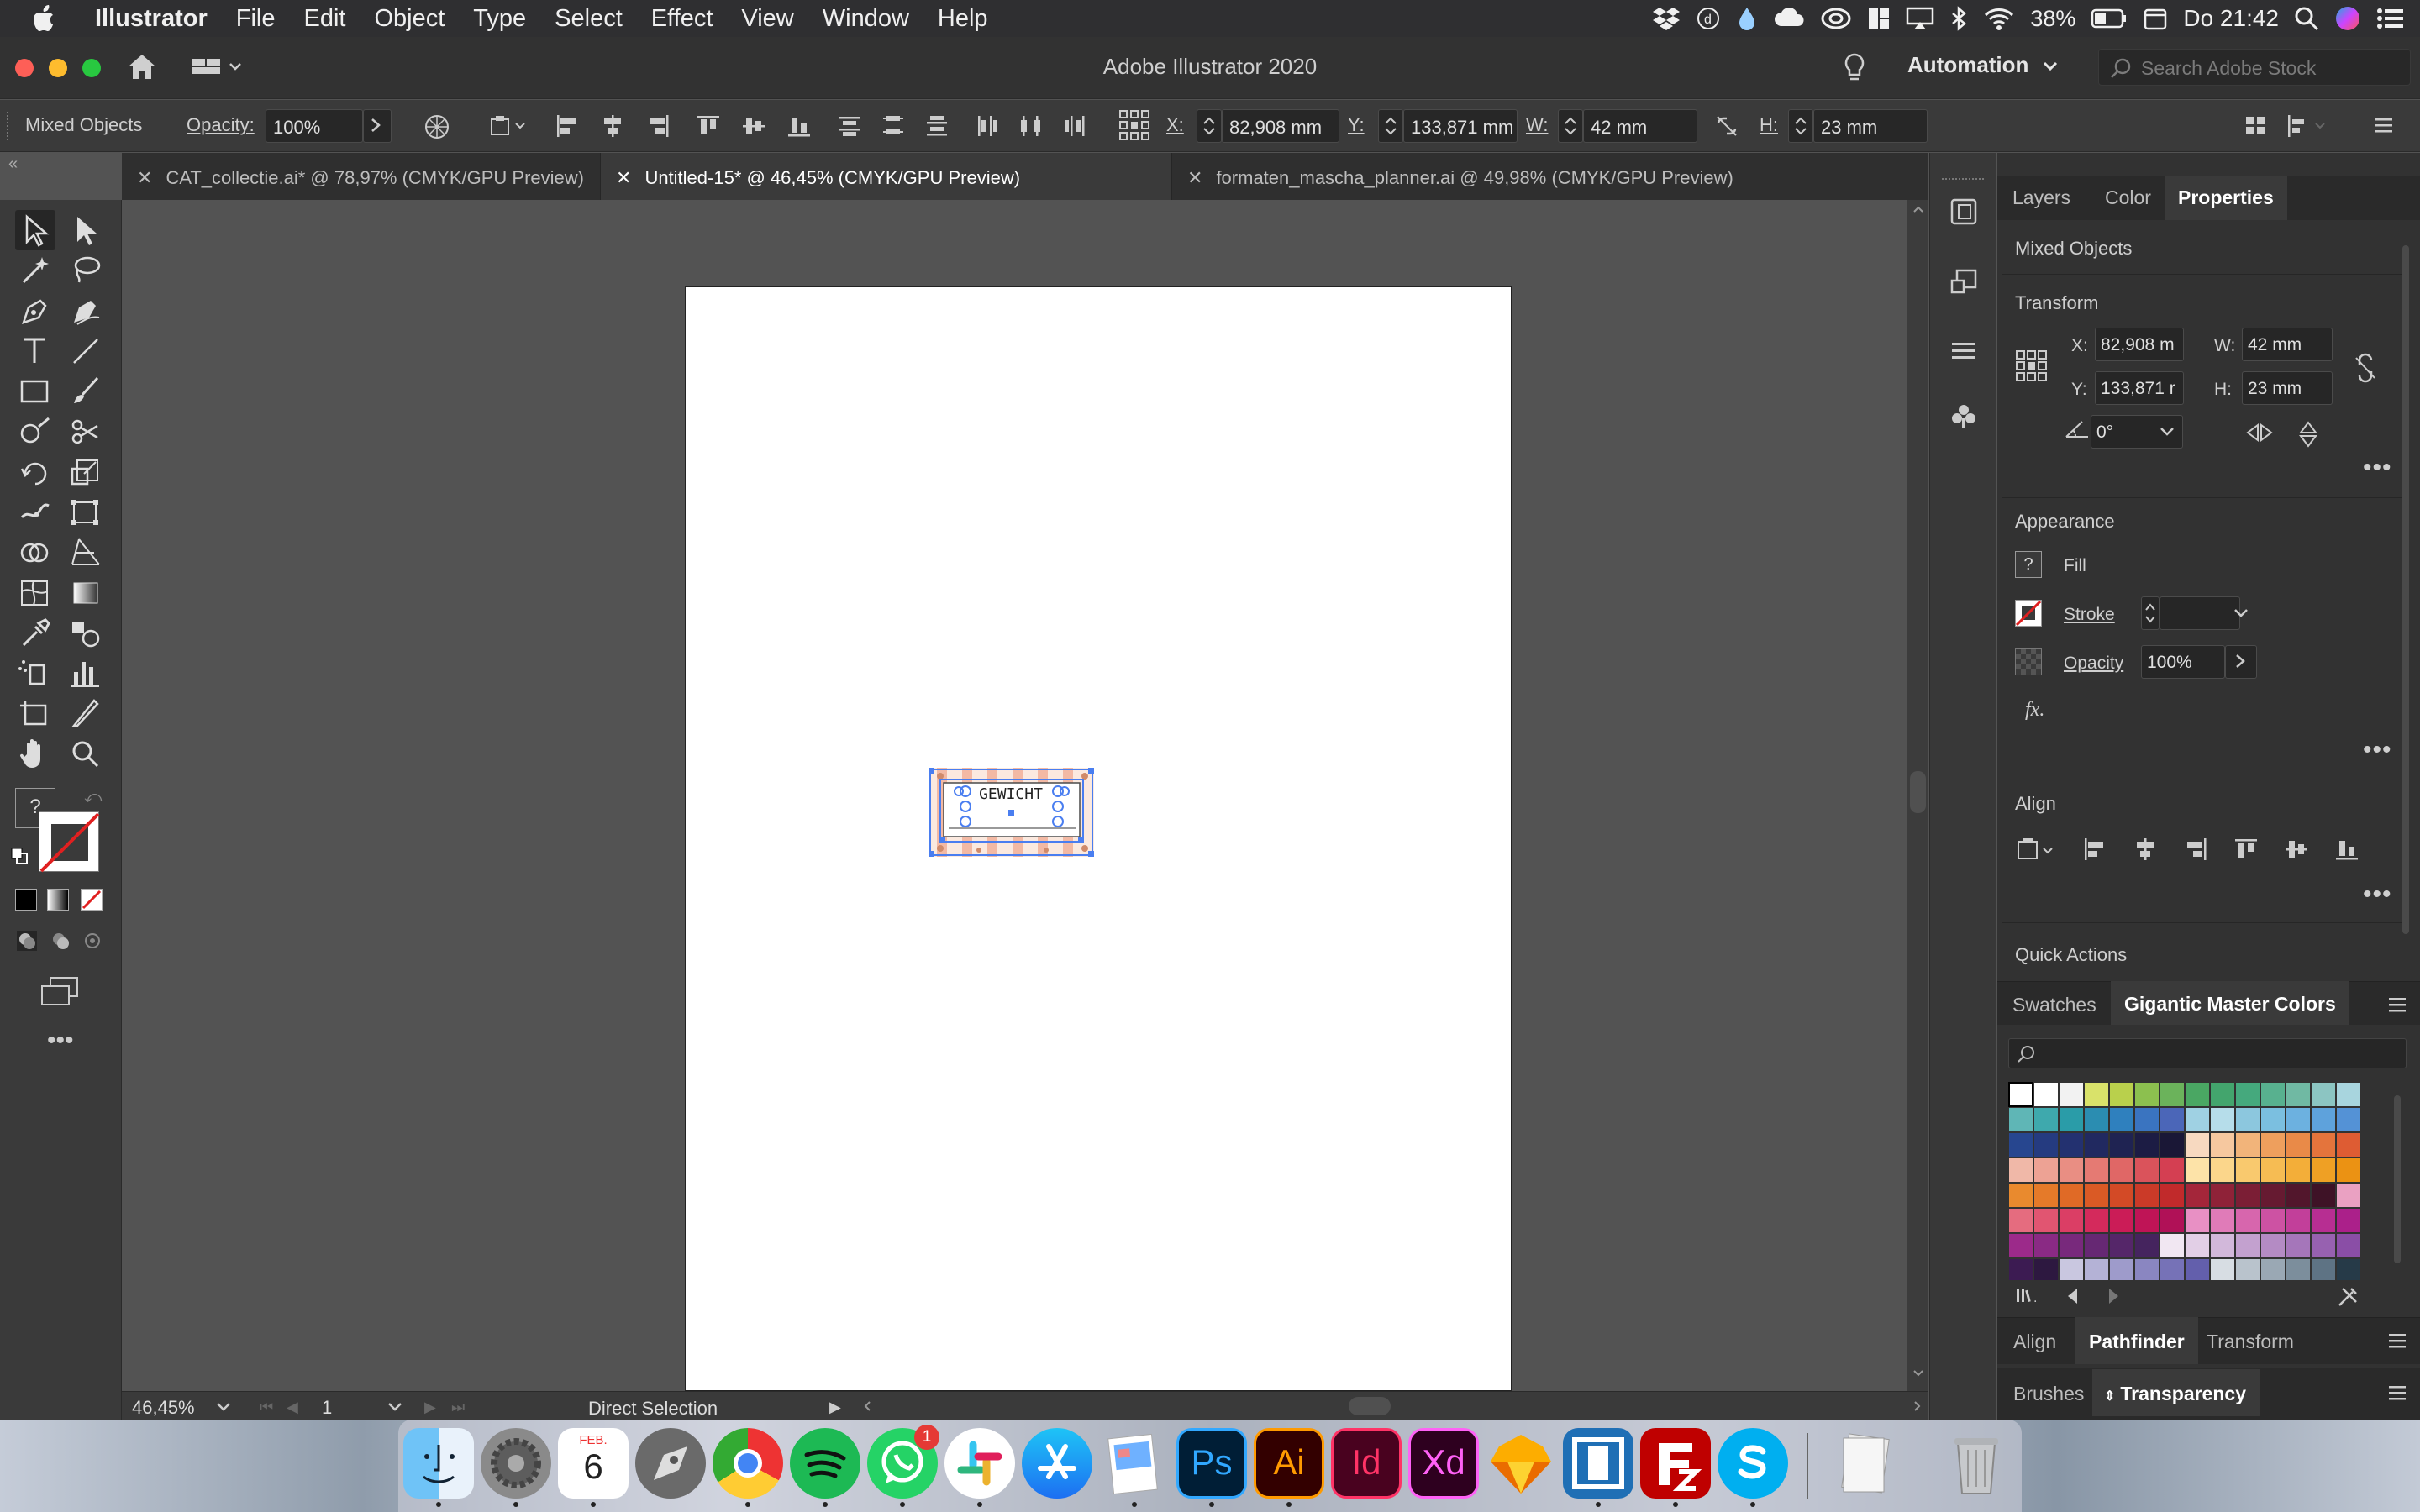  I want to click on arrange-grid-icon, so click(2256, 126).